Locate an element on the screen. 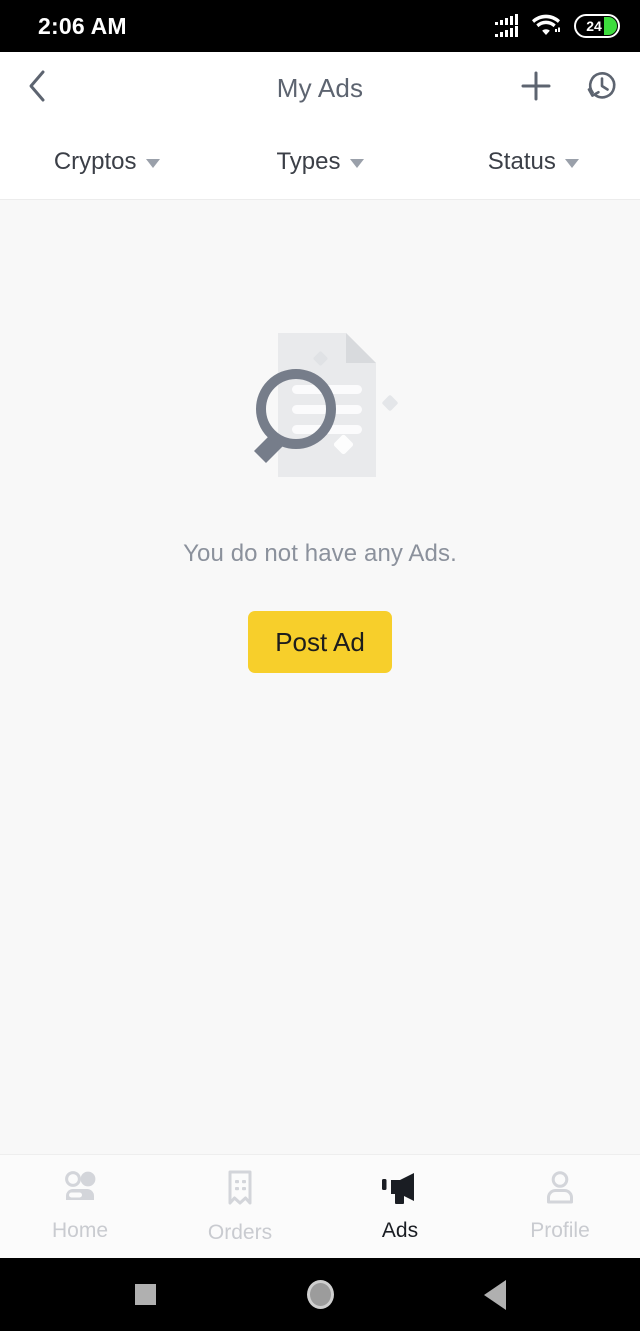 The image size is (640, 1331). receipt-icon is located at coordinates (240, 1190).